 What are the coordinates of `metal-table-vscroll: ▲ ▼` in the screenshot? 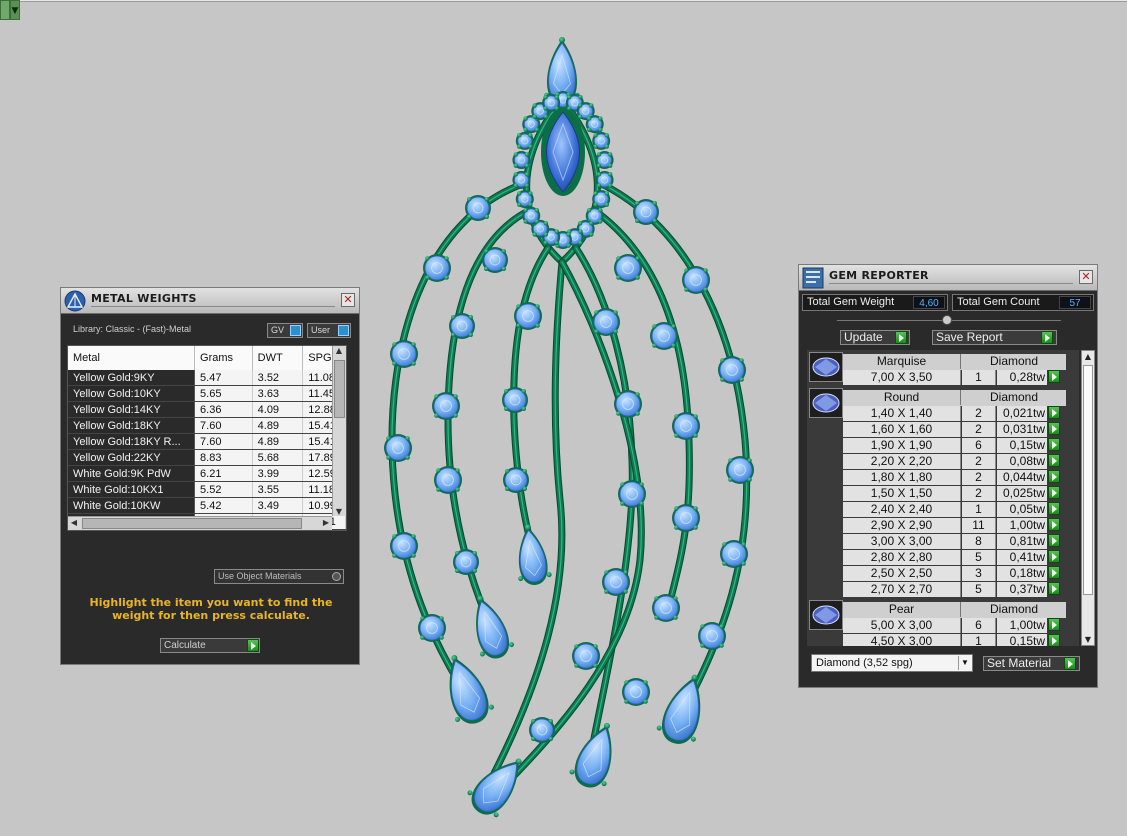 It's located at (339, 431).